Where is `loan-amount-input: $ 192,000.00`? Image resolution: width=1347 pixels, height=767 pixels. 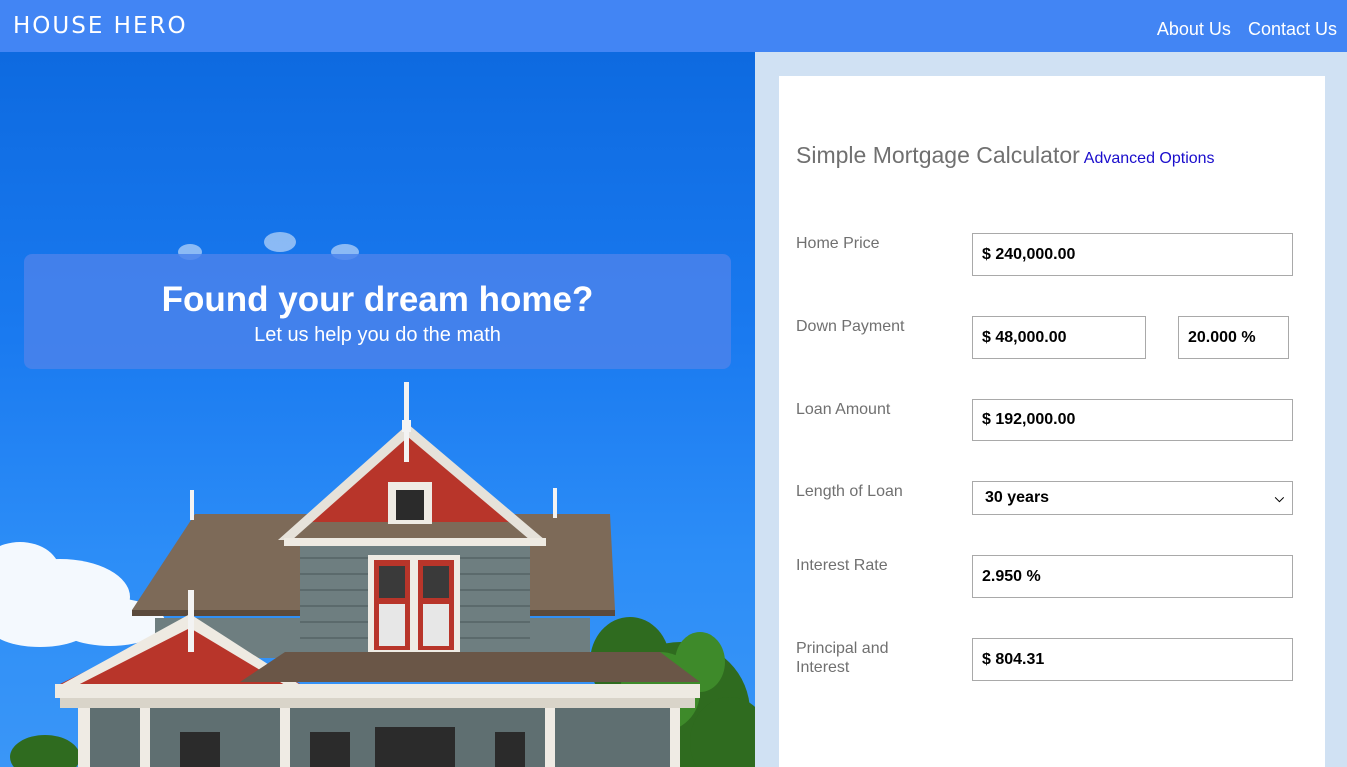
loan-amount-input: $ 192,000.00 is located at coordinates (1132, 420).